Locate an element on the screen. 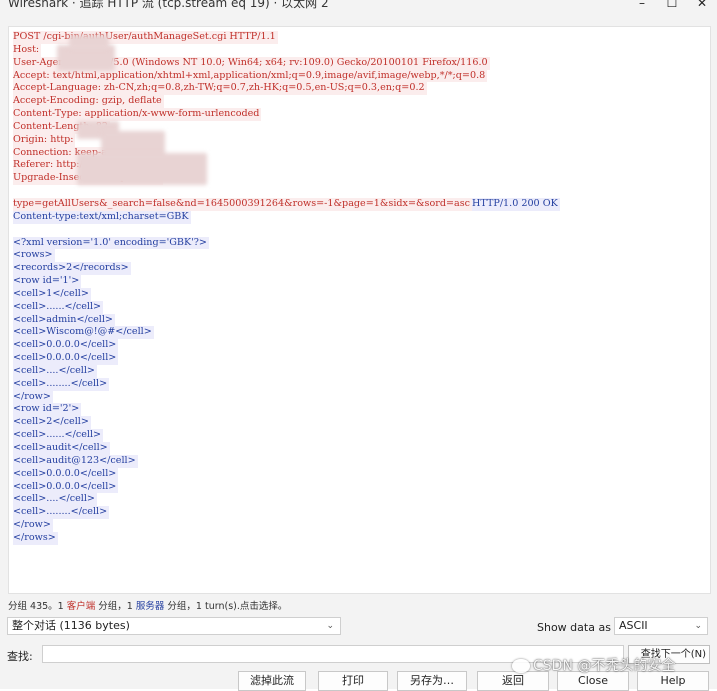 The image size is (717, 691). maximize-button: ☐ is located at coordinates (672, 5).